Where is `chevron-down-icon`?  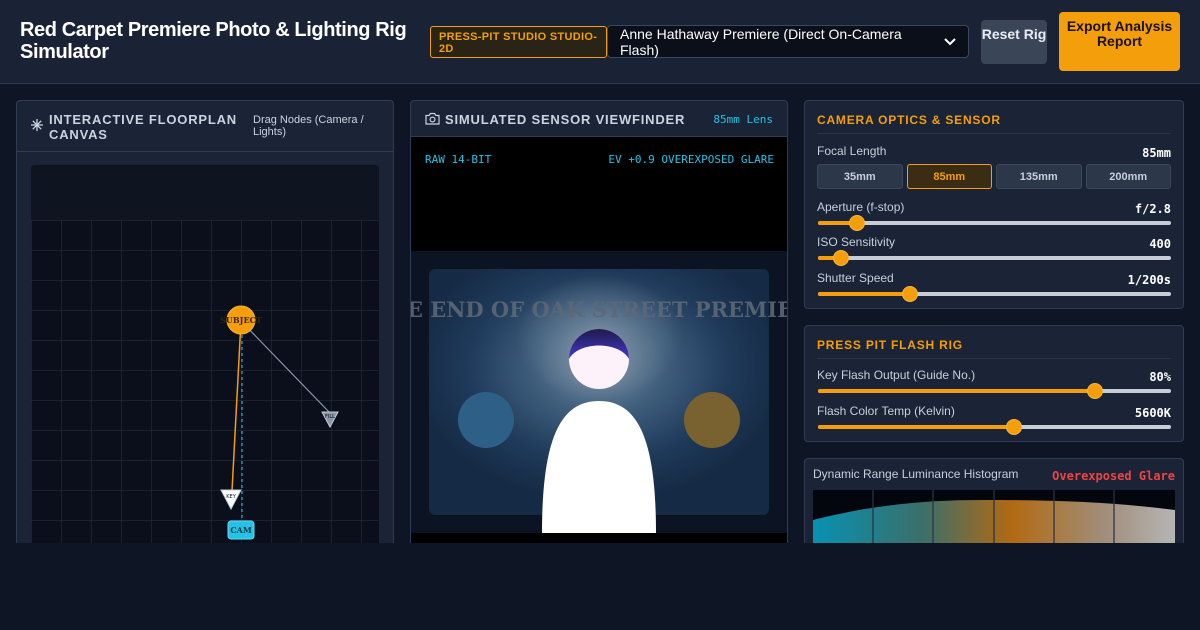 chevron-down-icon is located at coordinates (950, 42).